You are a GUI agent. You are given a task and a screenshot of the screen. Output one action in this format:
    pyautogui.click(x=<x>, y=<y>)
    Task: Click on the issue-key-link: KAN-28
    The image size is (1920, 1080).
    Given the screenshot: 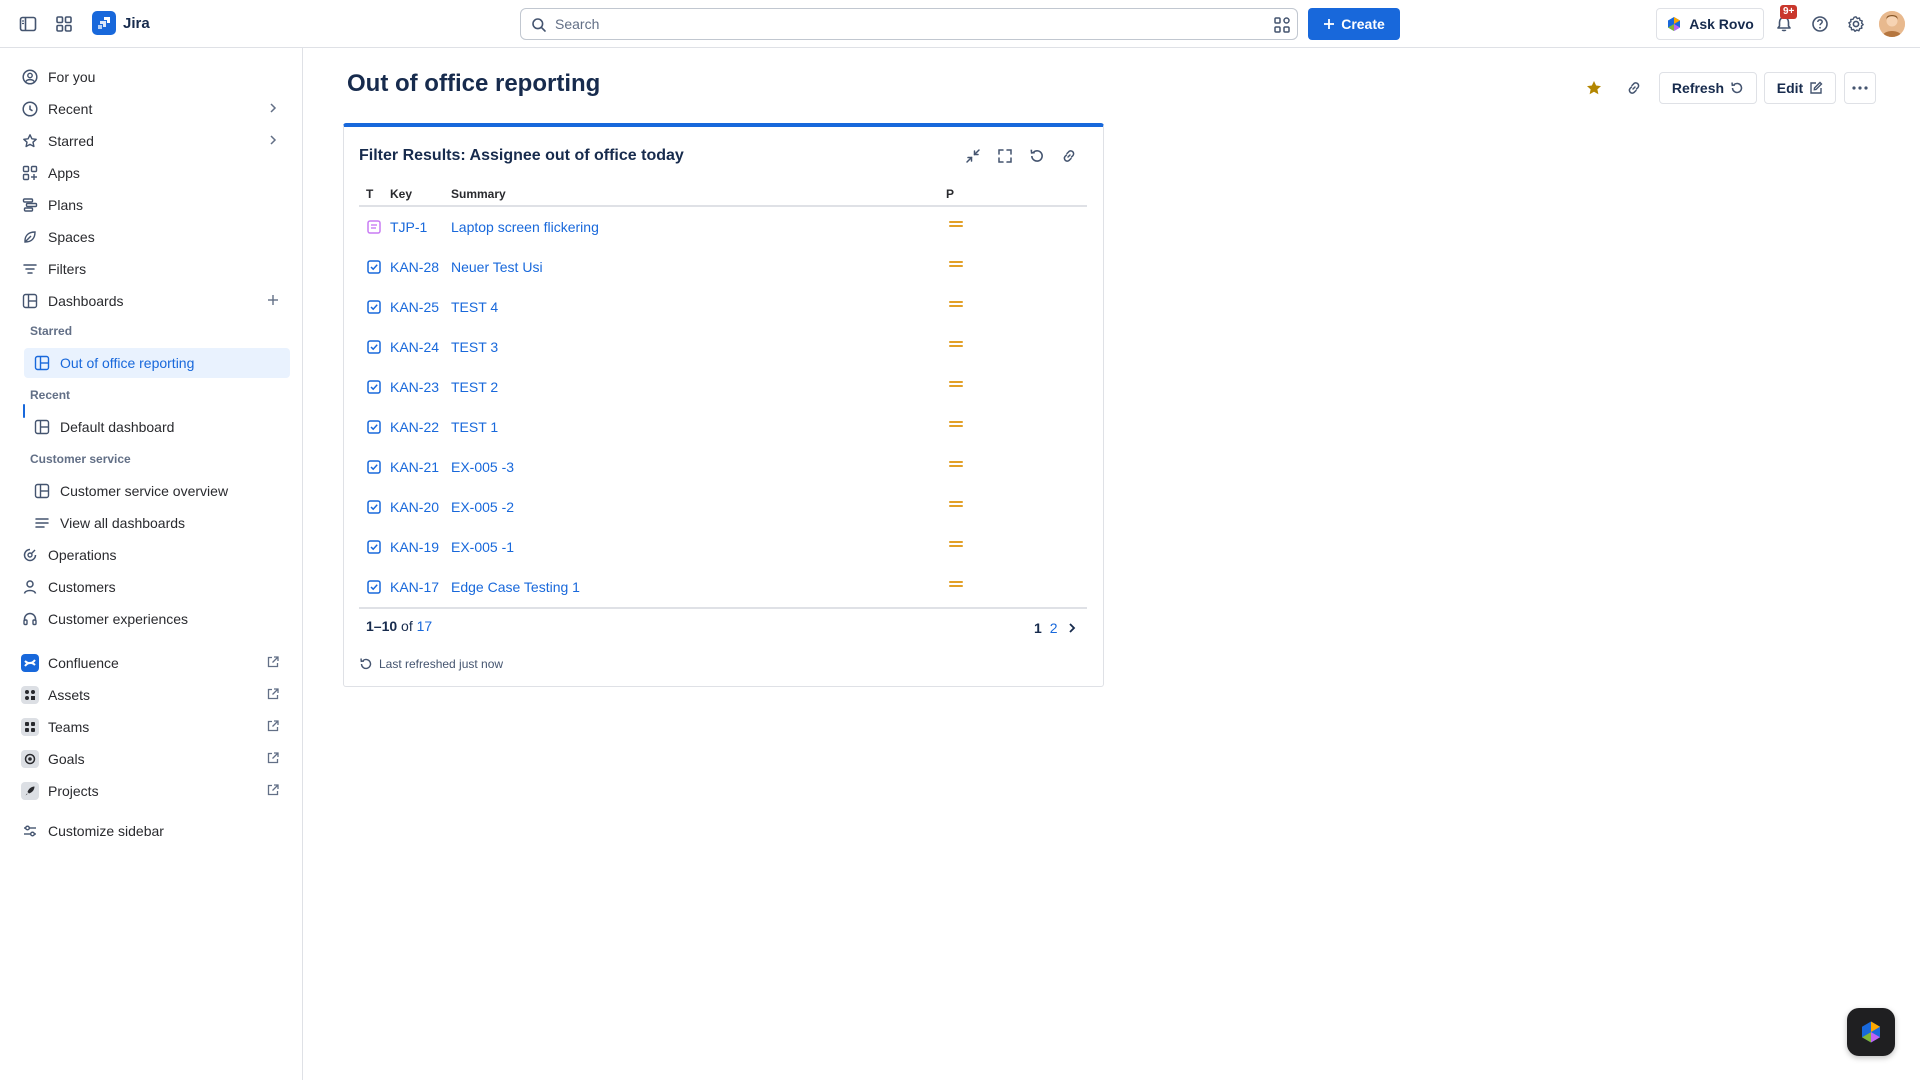 What is the action you would take?
    pyautogui.click(x=414, y=267)
    